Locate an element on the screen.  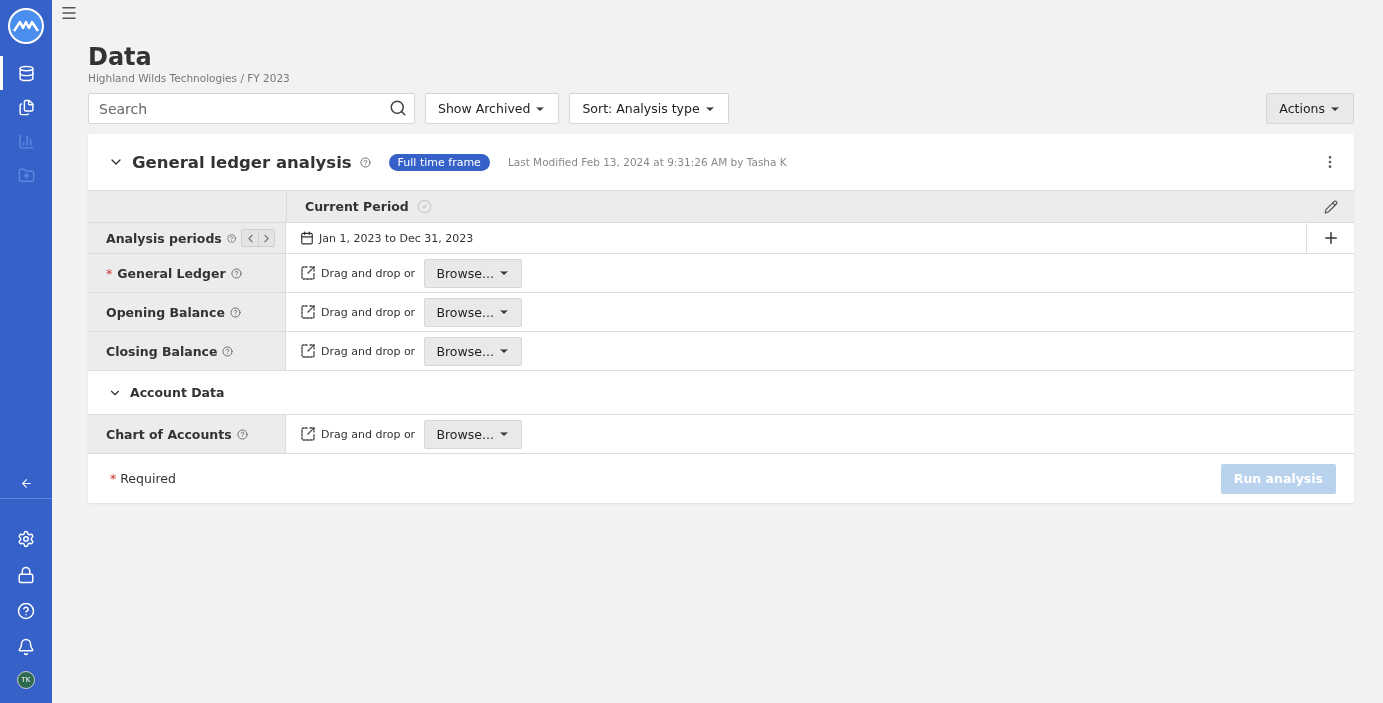
filter-dropdown: Show Archived is located at coordinates (492, 108).